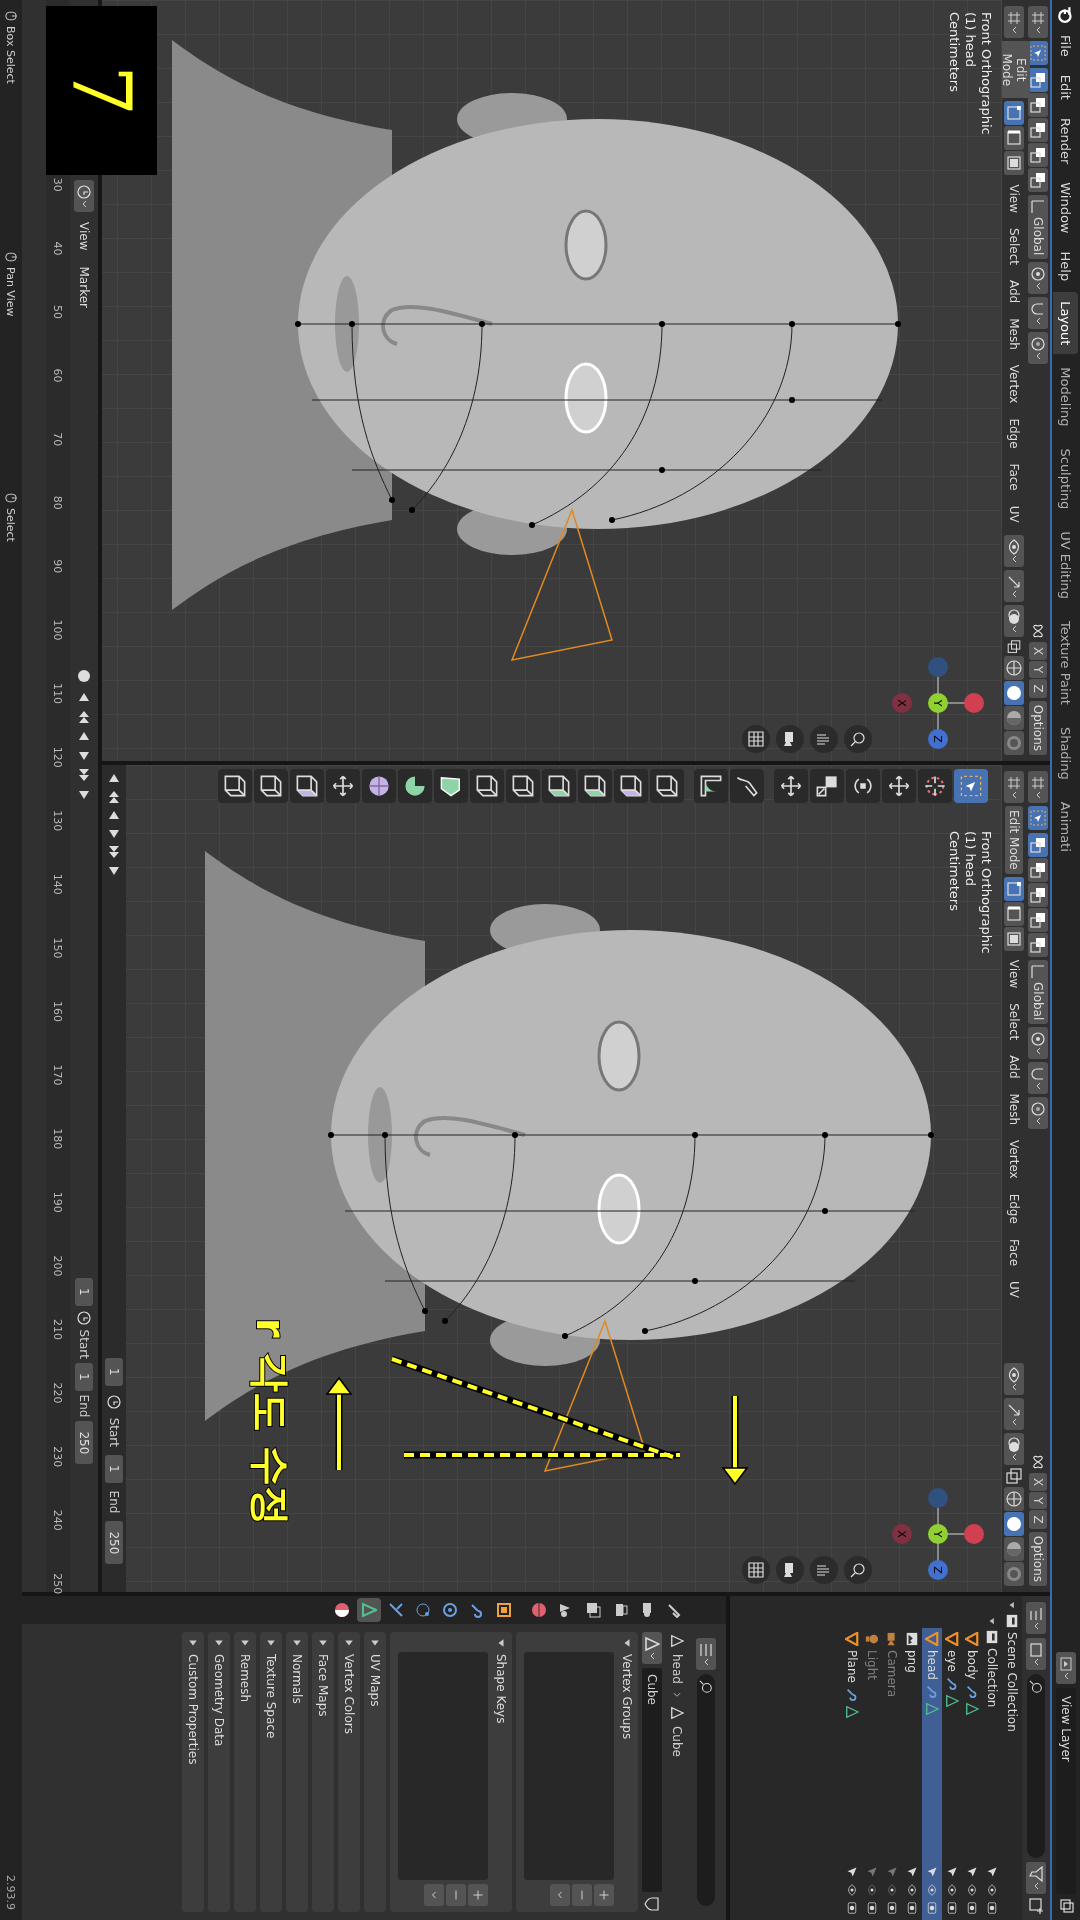 Image resolution: width=1080 pixels, height=1920 pixels. Describe the element at coordinates (501, 1689) in the screenshot. I see `panel-title: Shape Keys` at that location.